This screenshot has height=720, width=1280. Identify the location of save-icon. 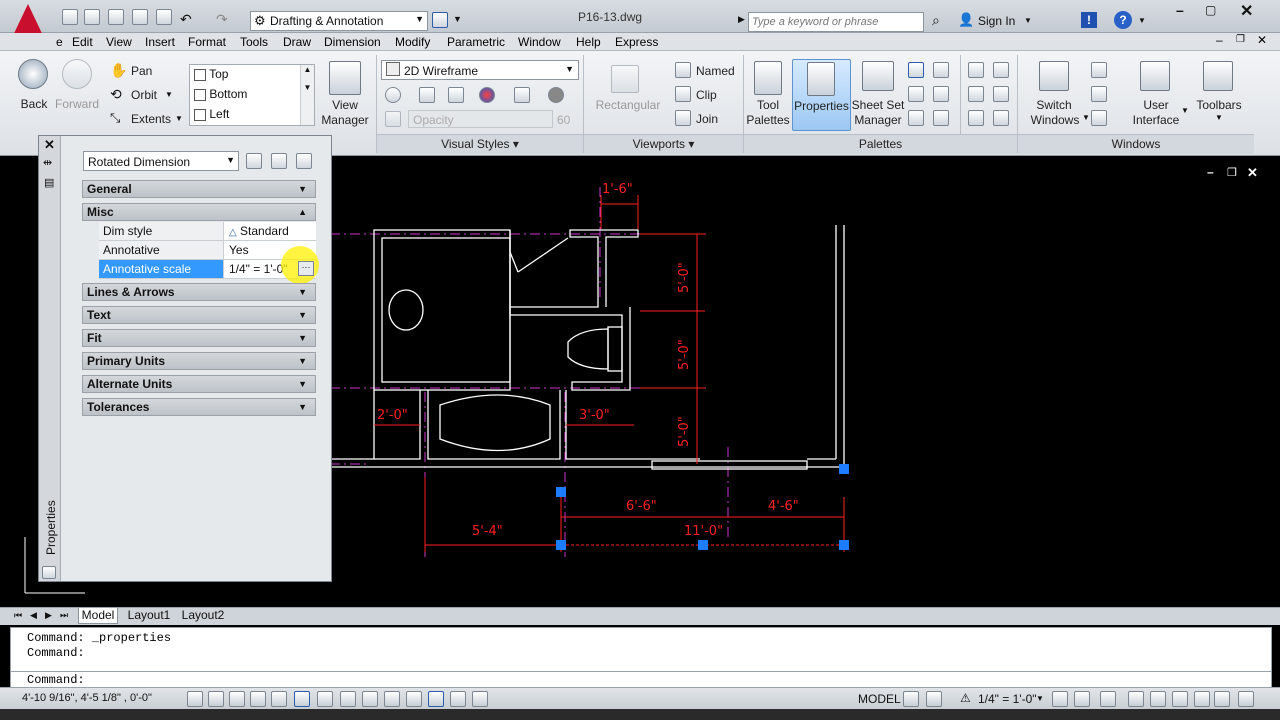
(116, 17).